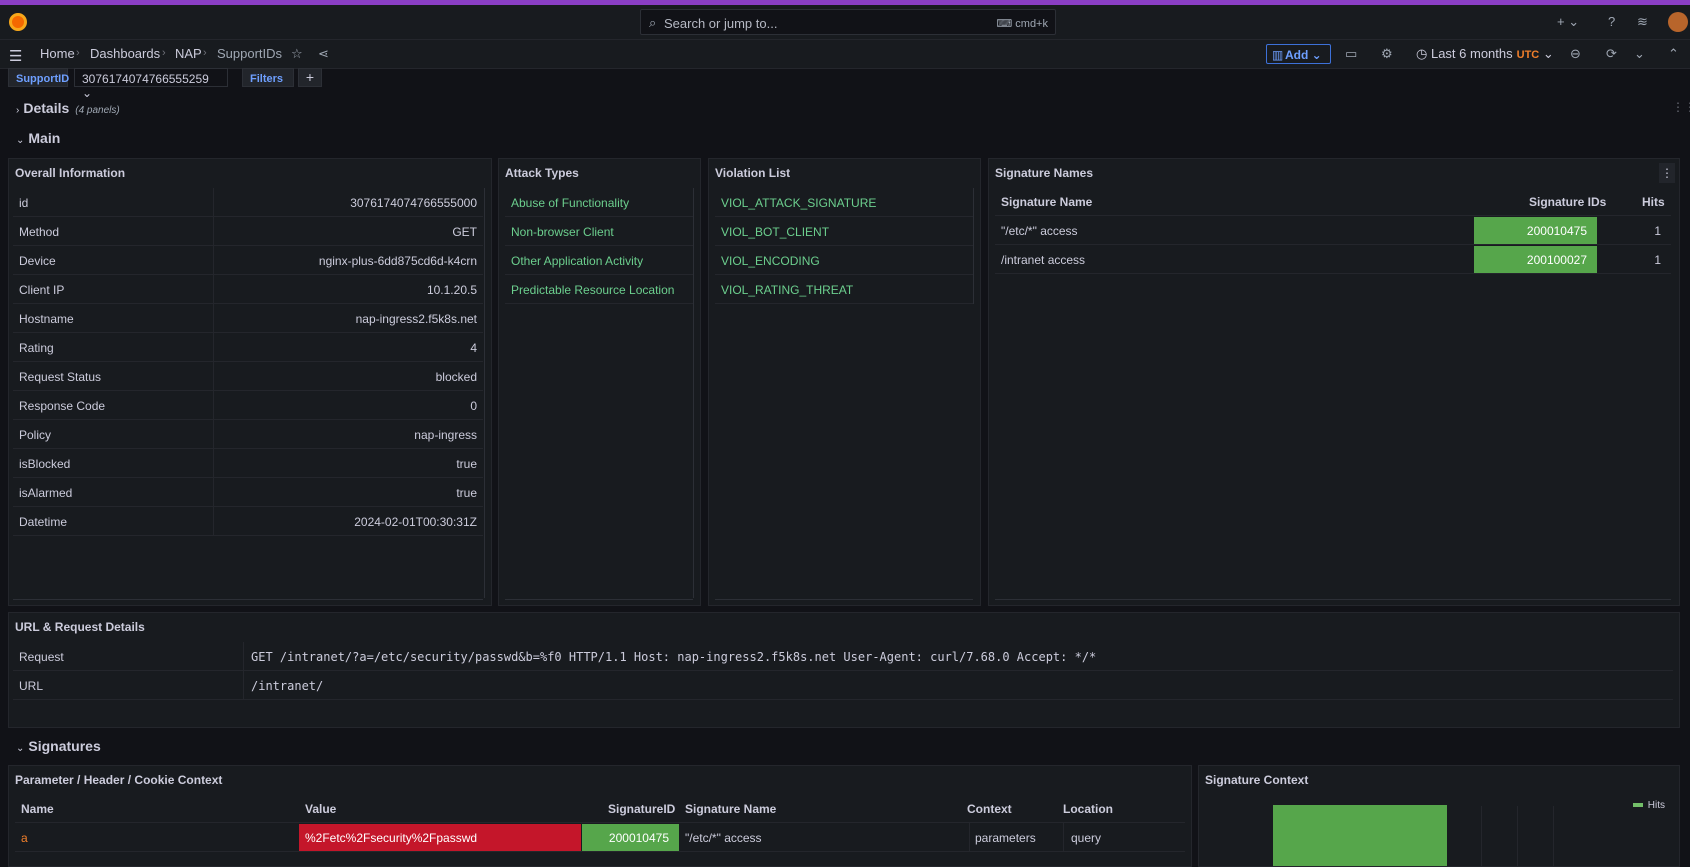 The width and height of the screenshot is (1690, 867). I want to click on row-key: id, so click(24, 203).